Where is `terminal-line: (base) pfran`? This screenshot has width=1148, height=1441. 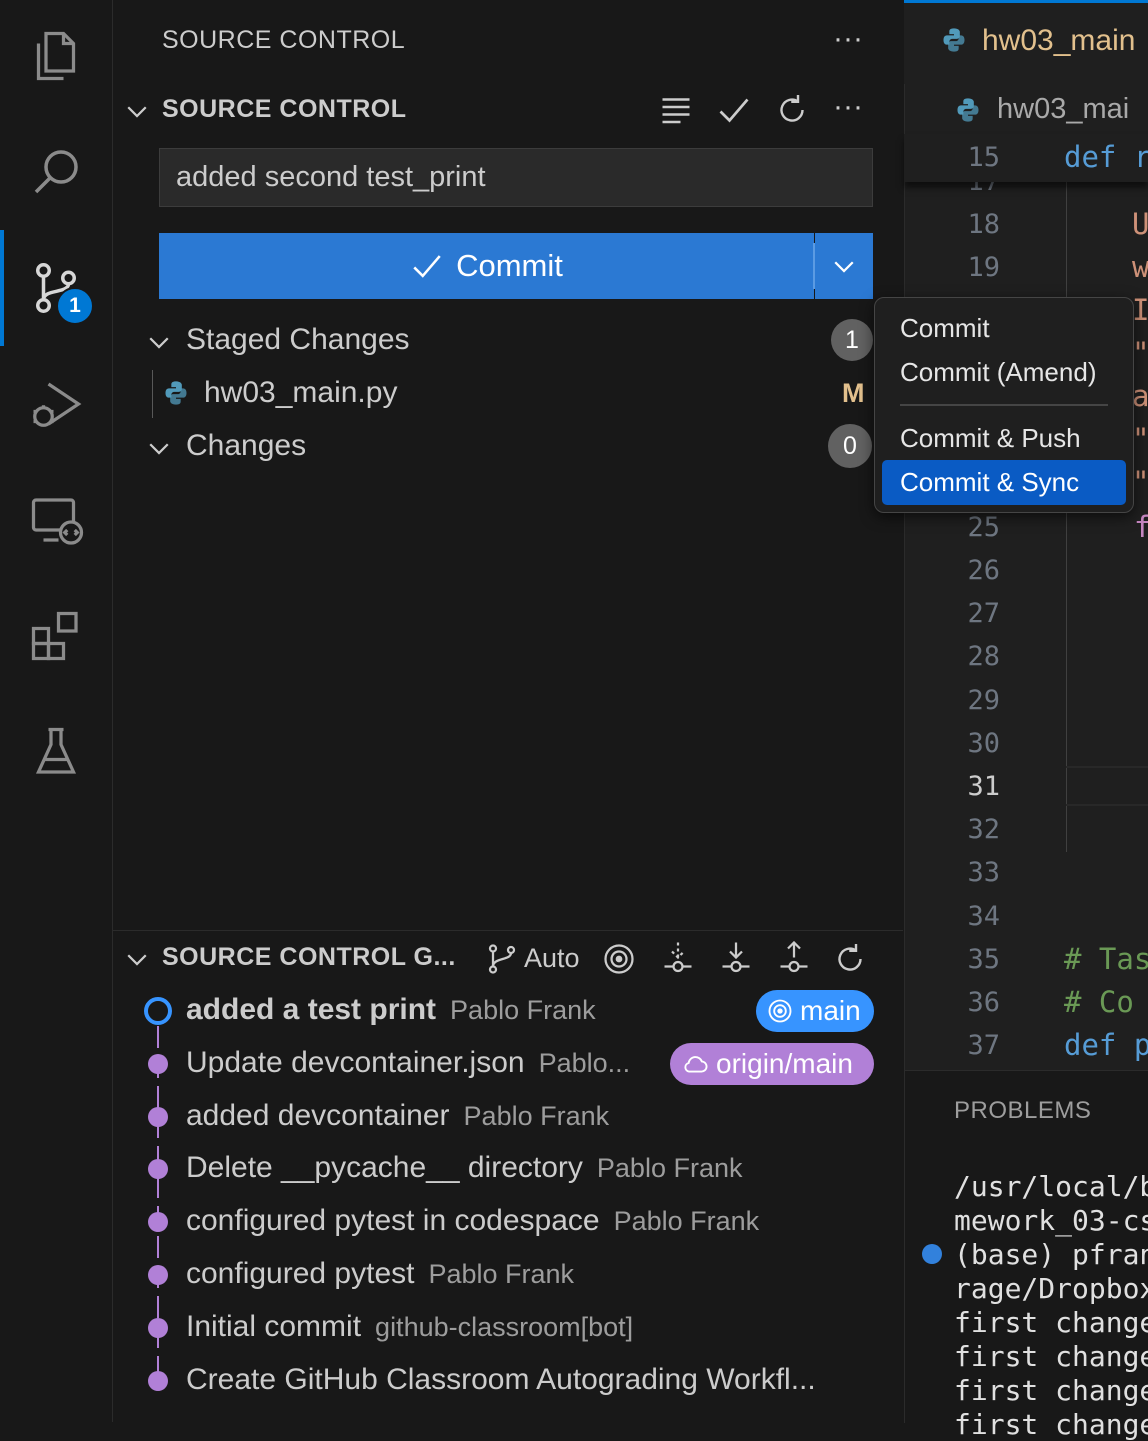
terminal-line: (base) pfran is located at coordinates (1051, 1254).